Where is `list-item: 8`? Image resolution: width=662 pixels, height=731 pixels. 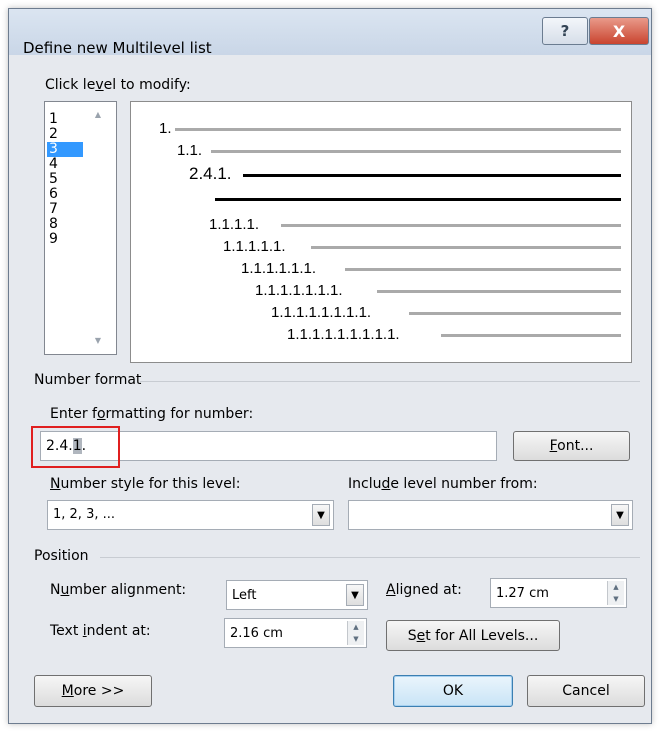 list-item: 8 is located at coordinates (65, 224).